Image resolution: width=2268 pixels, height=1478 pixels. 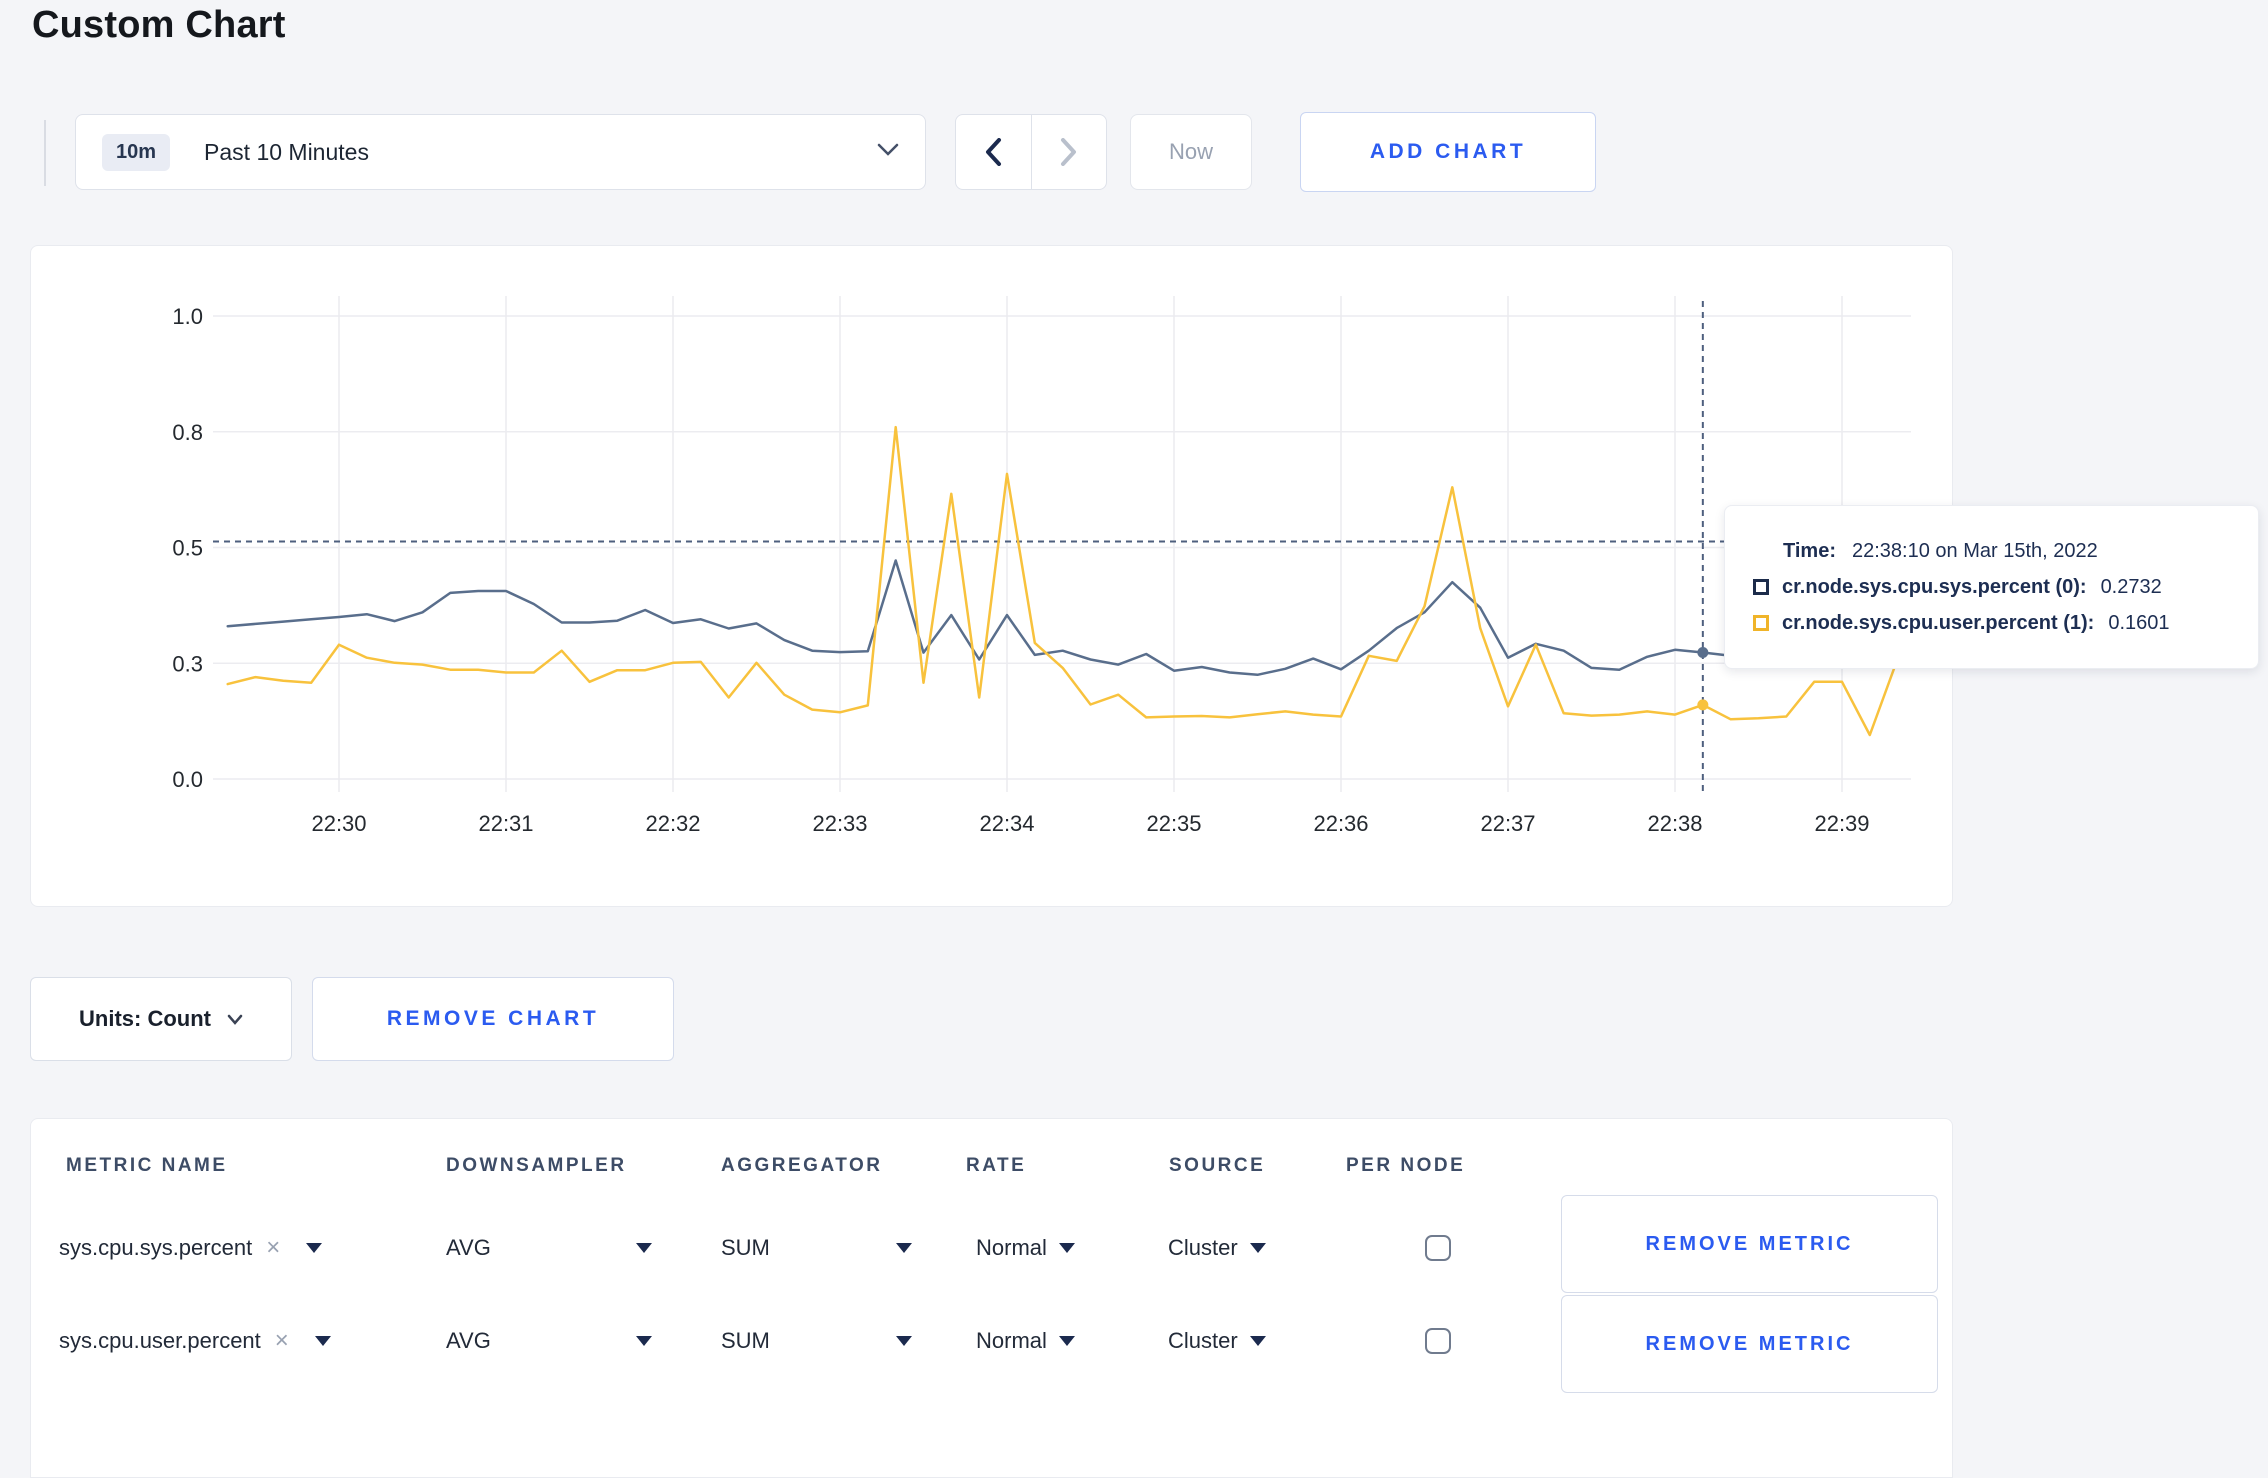 What do you see at coordinates (338, 823) in the screenshot?
I see `svg-text: 22:30` at bounding box center [338, 823].